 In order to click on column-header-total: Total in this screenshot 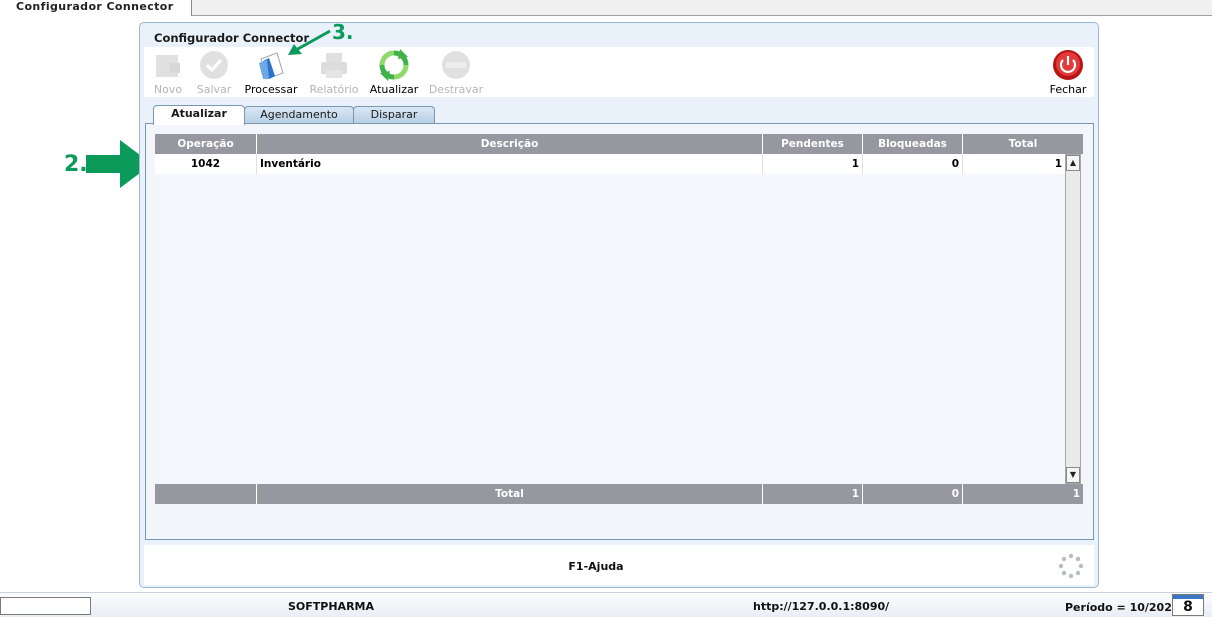, I will do `click(1023, 144)`.